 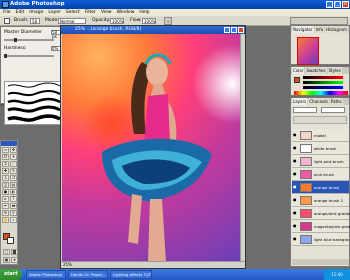 What do you see at coordinates (320, 148) in the screenshot?
I see `layer-row: ● white brush` at bounding box center [320, 148].